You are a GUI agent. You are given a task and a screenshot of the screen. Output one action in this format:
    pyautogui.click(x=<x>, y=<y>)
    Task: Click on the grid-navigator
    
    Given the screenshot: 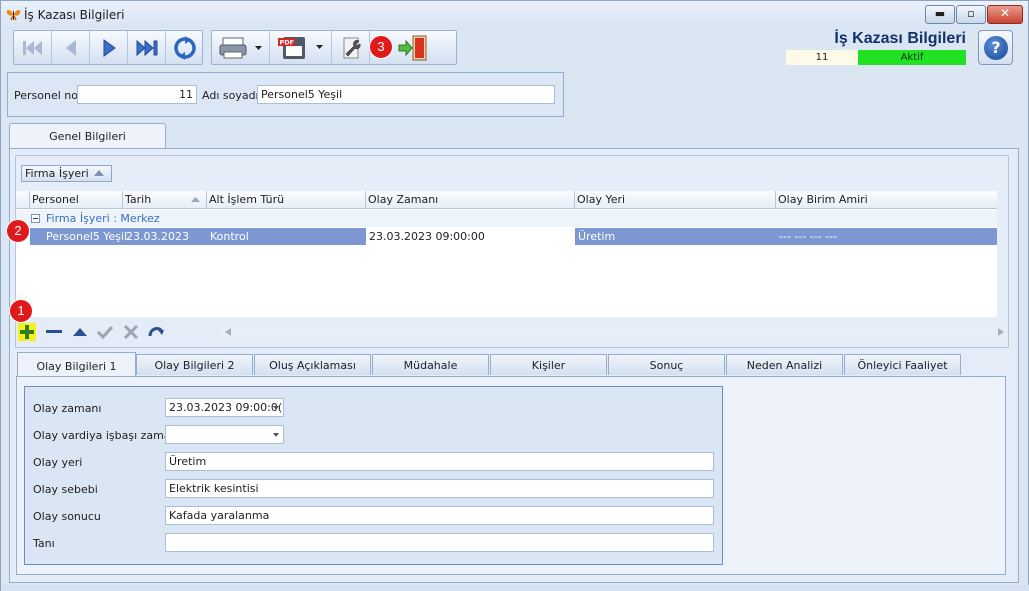 What is the action you would take?
    pyautogui.click(x=512, y=332)
    